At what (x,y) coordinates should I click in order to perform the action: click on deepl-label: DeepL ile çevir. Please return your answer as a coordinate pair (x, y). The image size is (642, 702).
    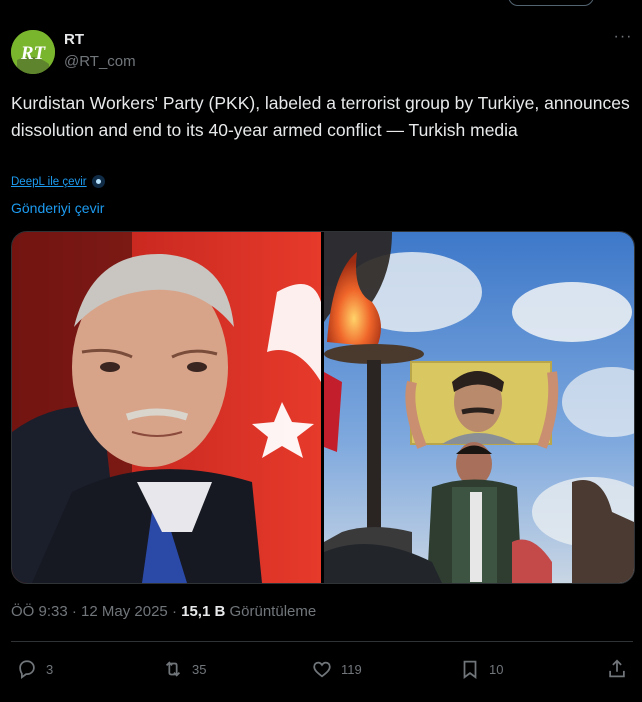
    Looking at the image, I should click on (49, 182).